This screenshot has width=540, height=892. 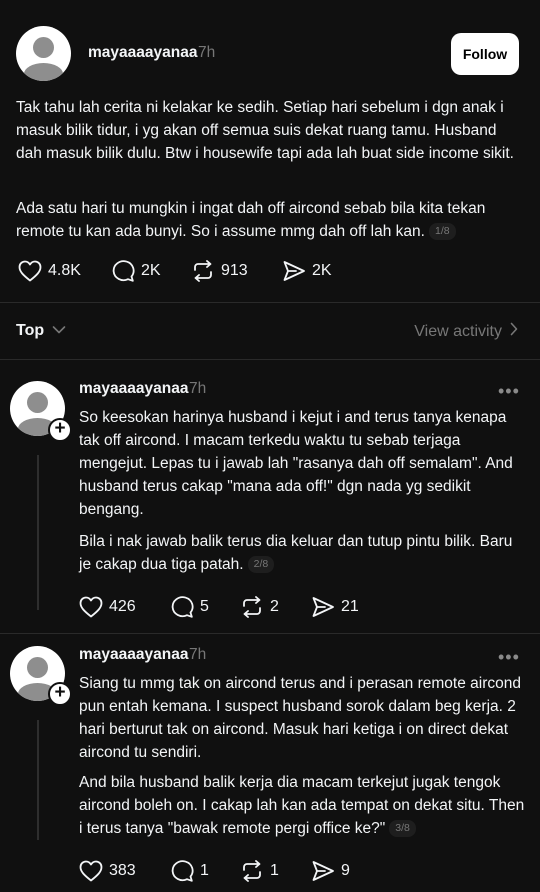 What do you see at coordinates (442, 232) in the screenshot?
I see `post-pager: 1/8` at bounding box center [442, 232].